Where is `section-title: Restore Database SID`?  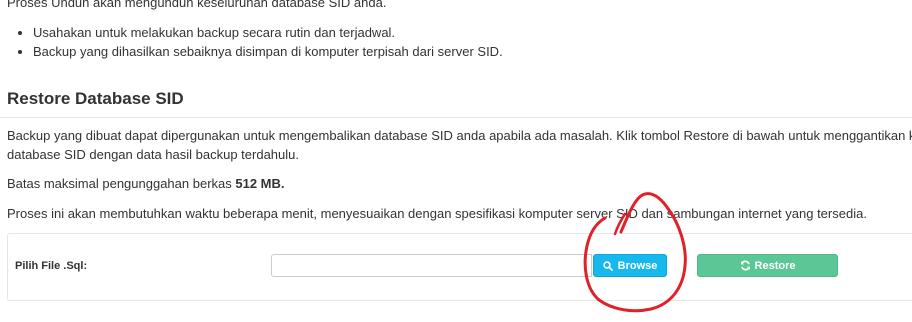
section-title: Restore Database SID is located at coordinates (95, 98).